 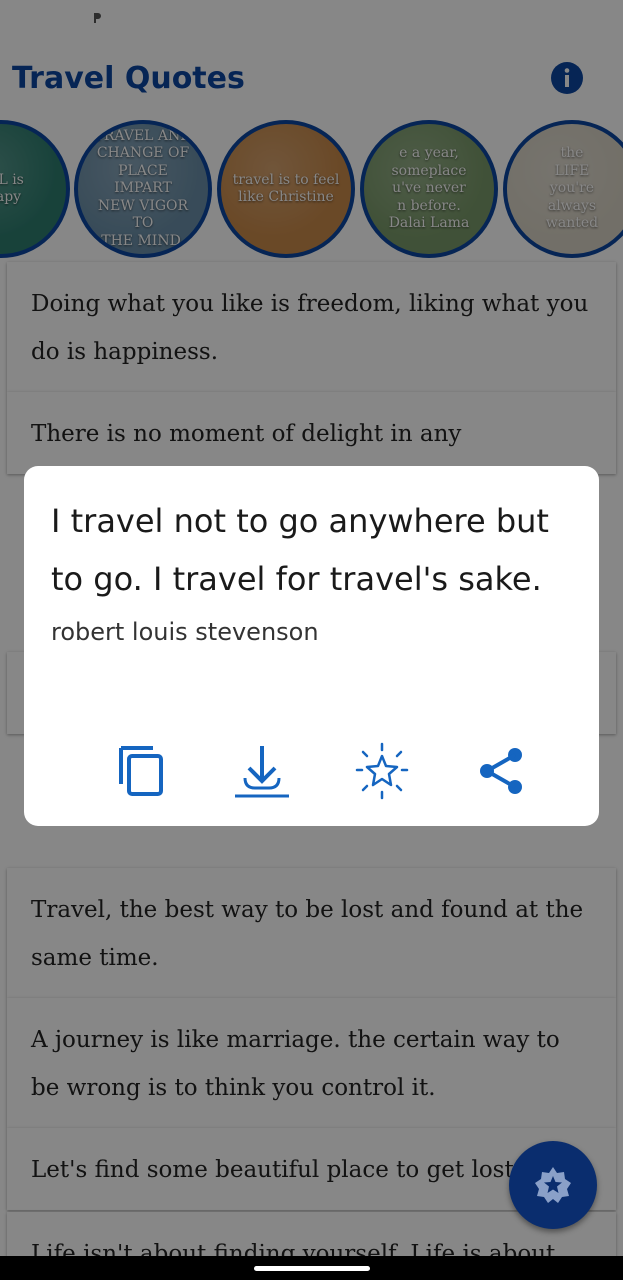 What do you see at coordinates (185, 632) in the screenshot?
I see `dialog-quote-author: robert louis stevenson` at bounding box center [185, 632].